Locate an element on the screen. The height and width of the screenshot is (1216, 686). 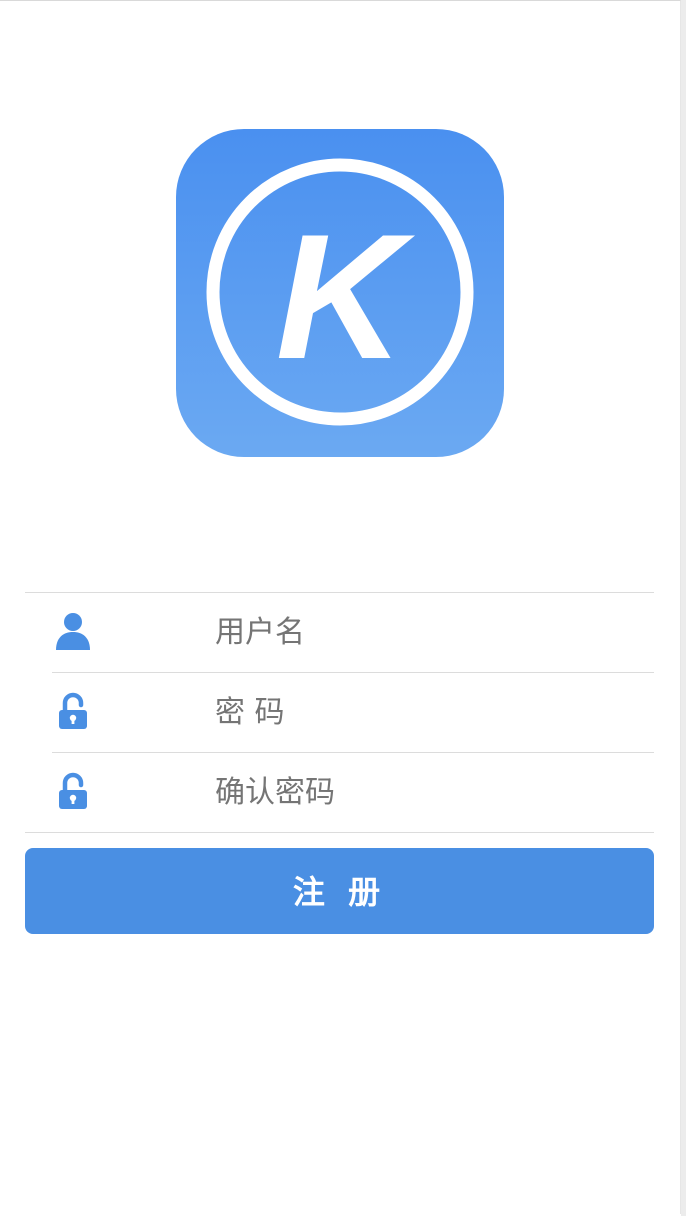
logo-letter: K is located at coordinates (346, 296).